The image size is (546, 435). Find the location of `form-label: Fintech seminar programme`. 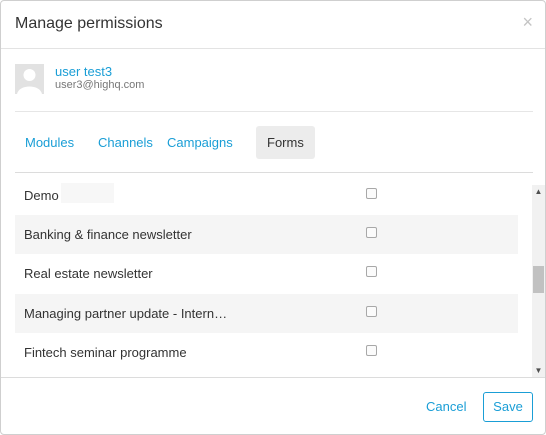

form-label: Fintech seminar programme is located at coordinates (105, 352).